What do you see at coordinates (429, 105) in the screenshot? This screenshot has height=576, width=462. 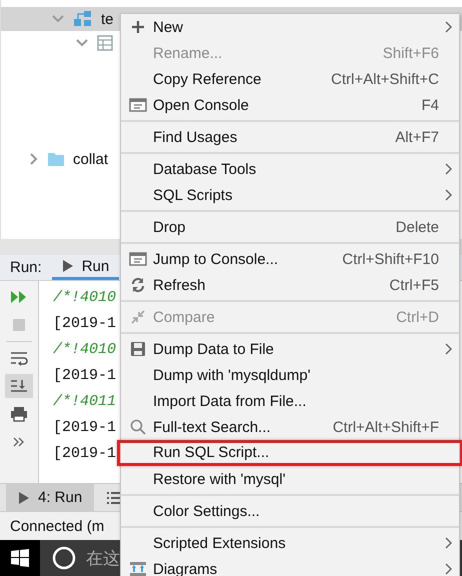 I see `shortcut-label: F4` at bounding box center [429, 105].